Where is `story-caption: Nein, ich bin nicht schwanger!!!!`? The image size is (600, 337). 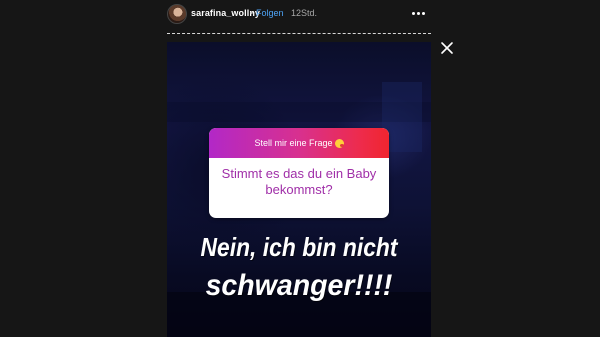 story-caption: Nein, ich bin nicht schwanger!!!! is located at coordinates (299, 269).